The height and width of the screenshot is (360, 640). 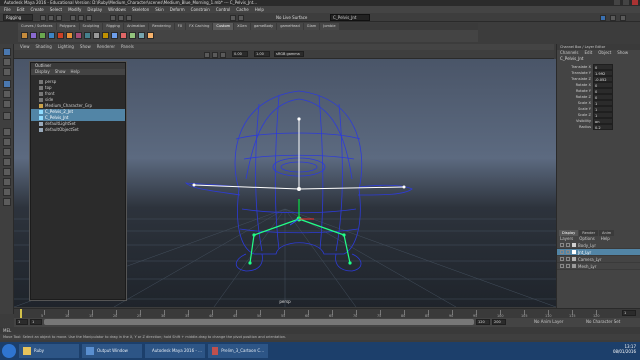 I want to click on start-button, so click(x=9, y=351).